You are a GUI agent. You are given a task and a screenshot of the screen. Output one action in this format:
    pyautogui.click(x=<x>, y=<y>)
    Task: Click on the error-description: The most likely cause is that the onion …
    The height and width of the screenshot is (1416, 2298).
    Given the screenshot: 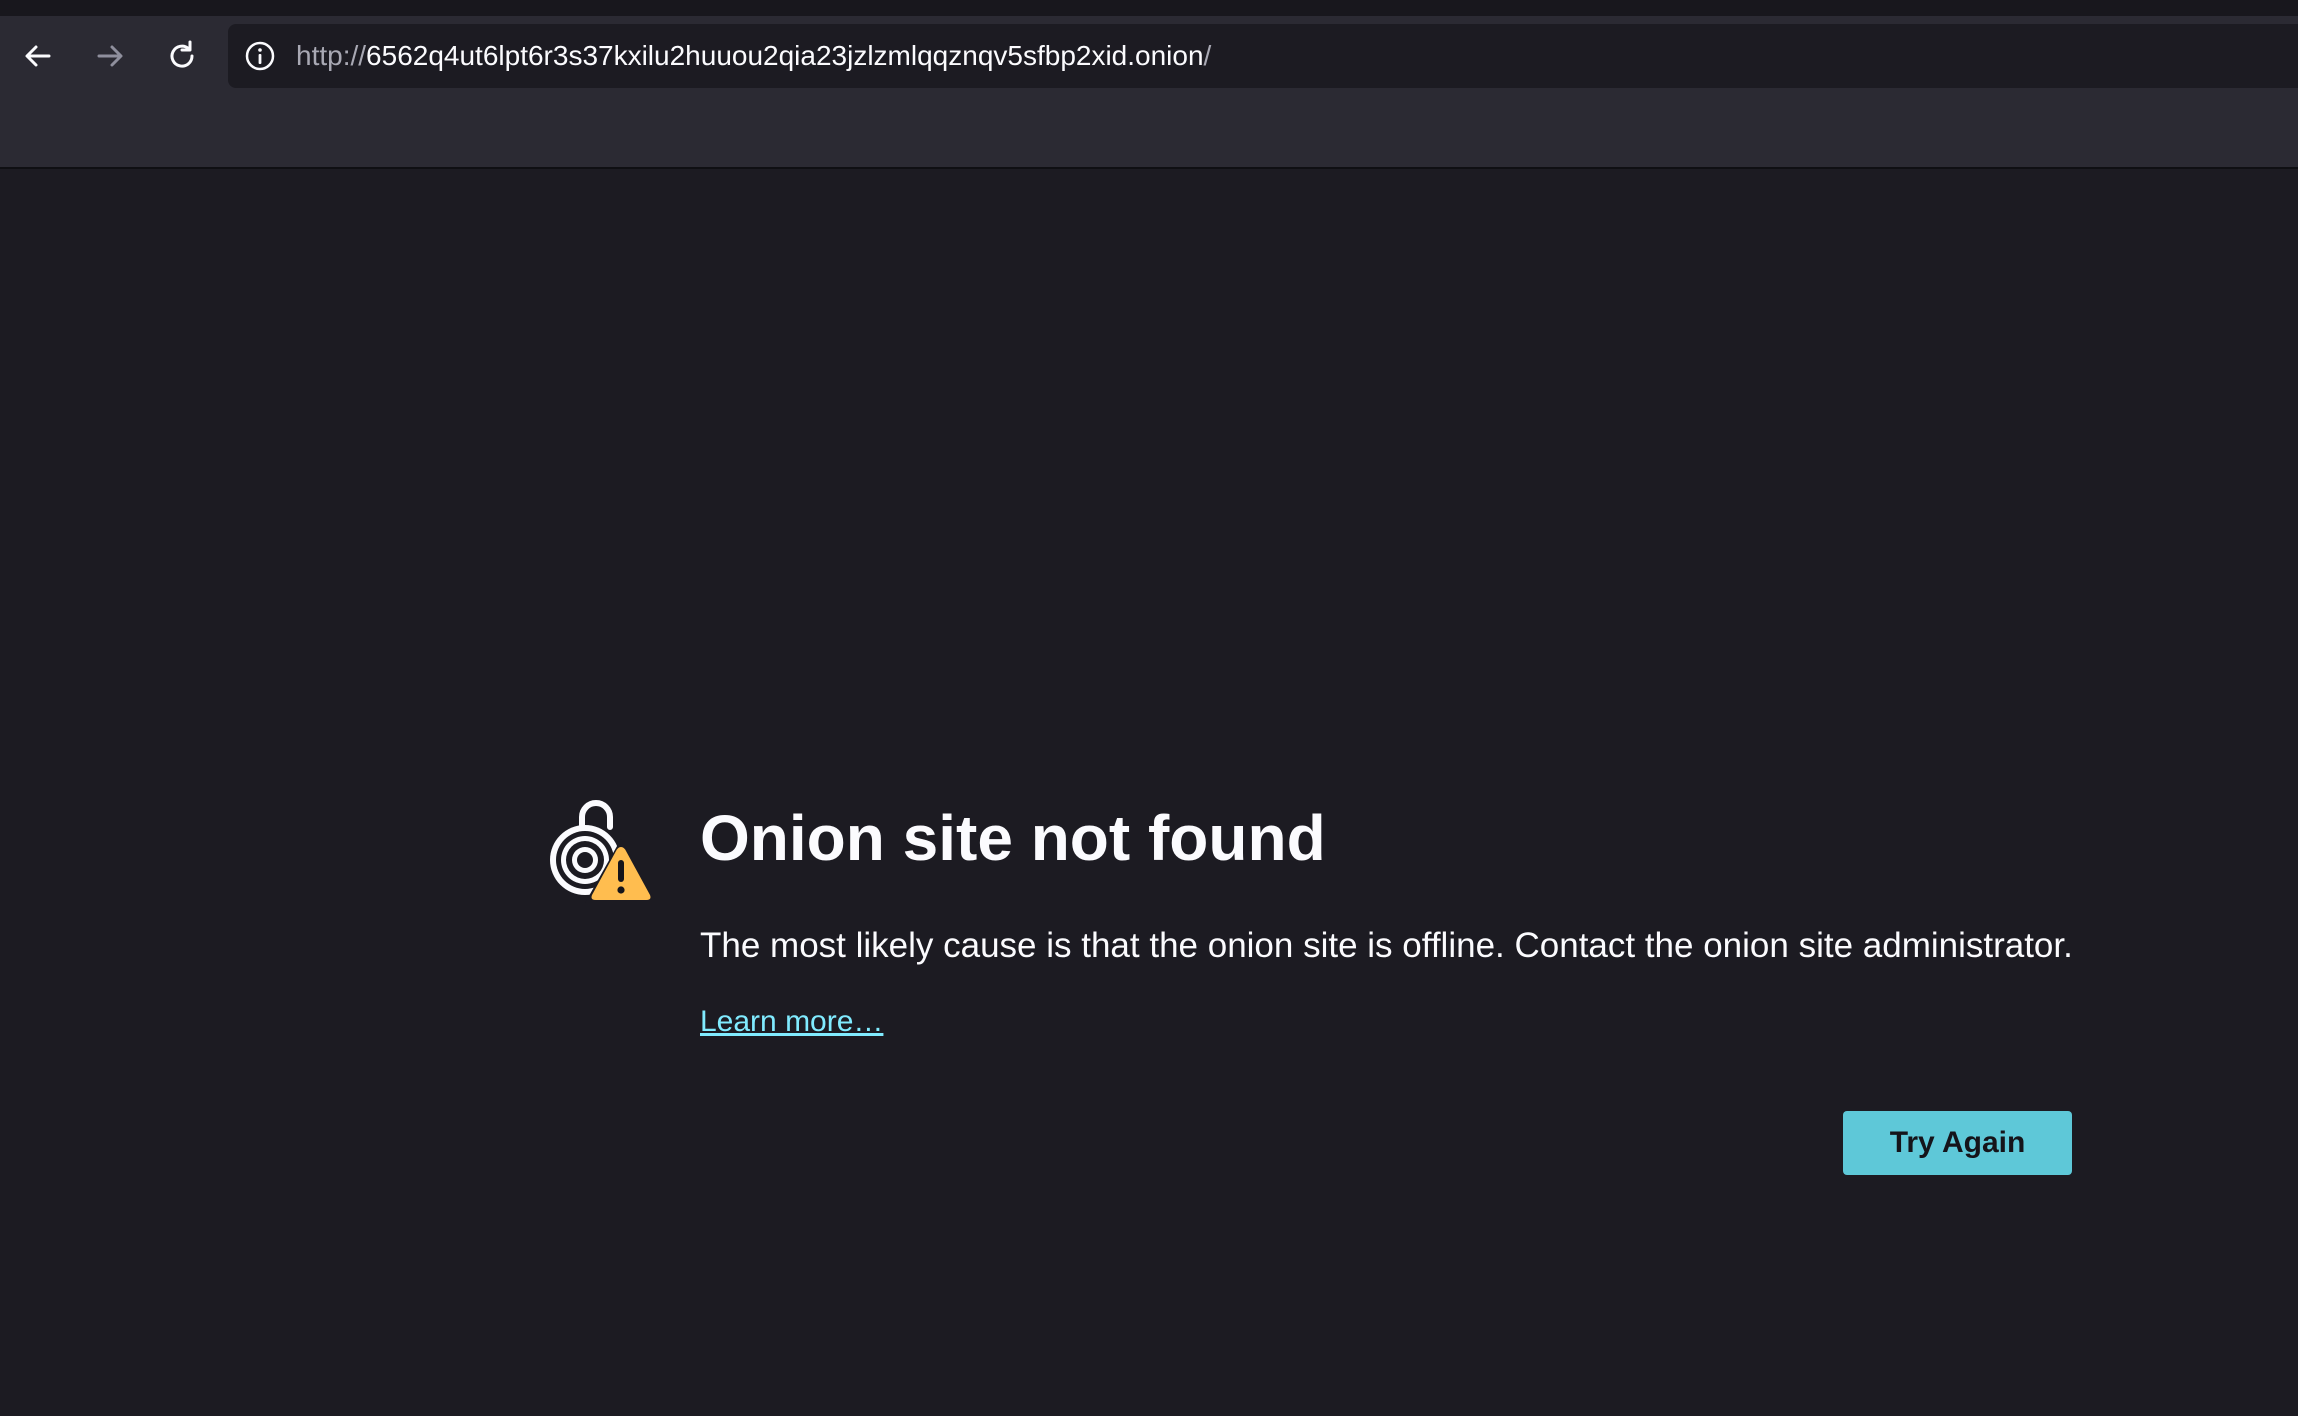 What is the action you would take?
    pyautogui.click(x=1386, y=945)
    